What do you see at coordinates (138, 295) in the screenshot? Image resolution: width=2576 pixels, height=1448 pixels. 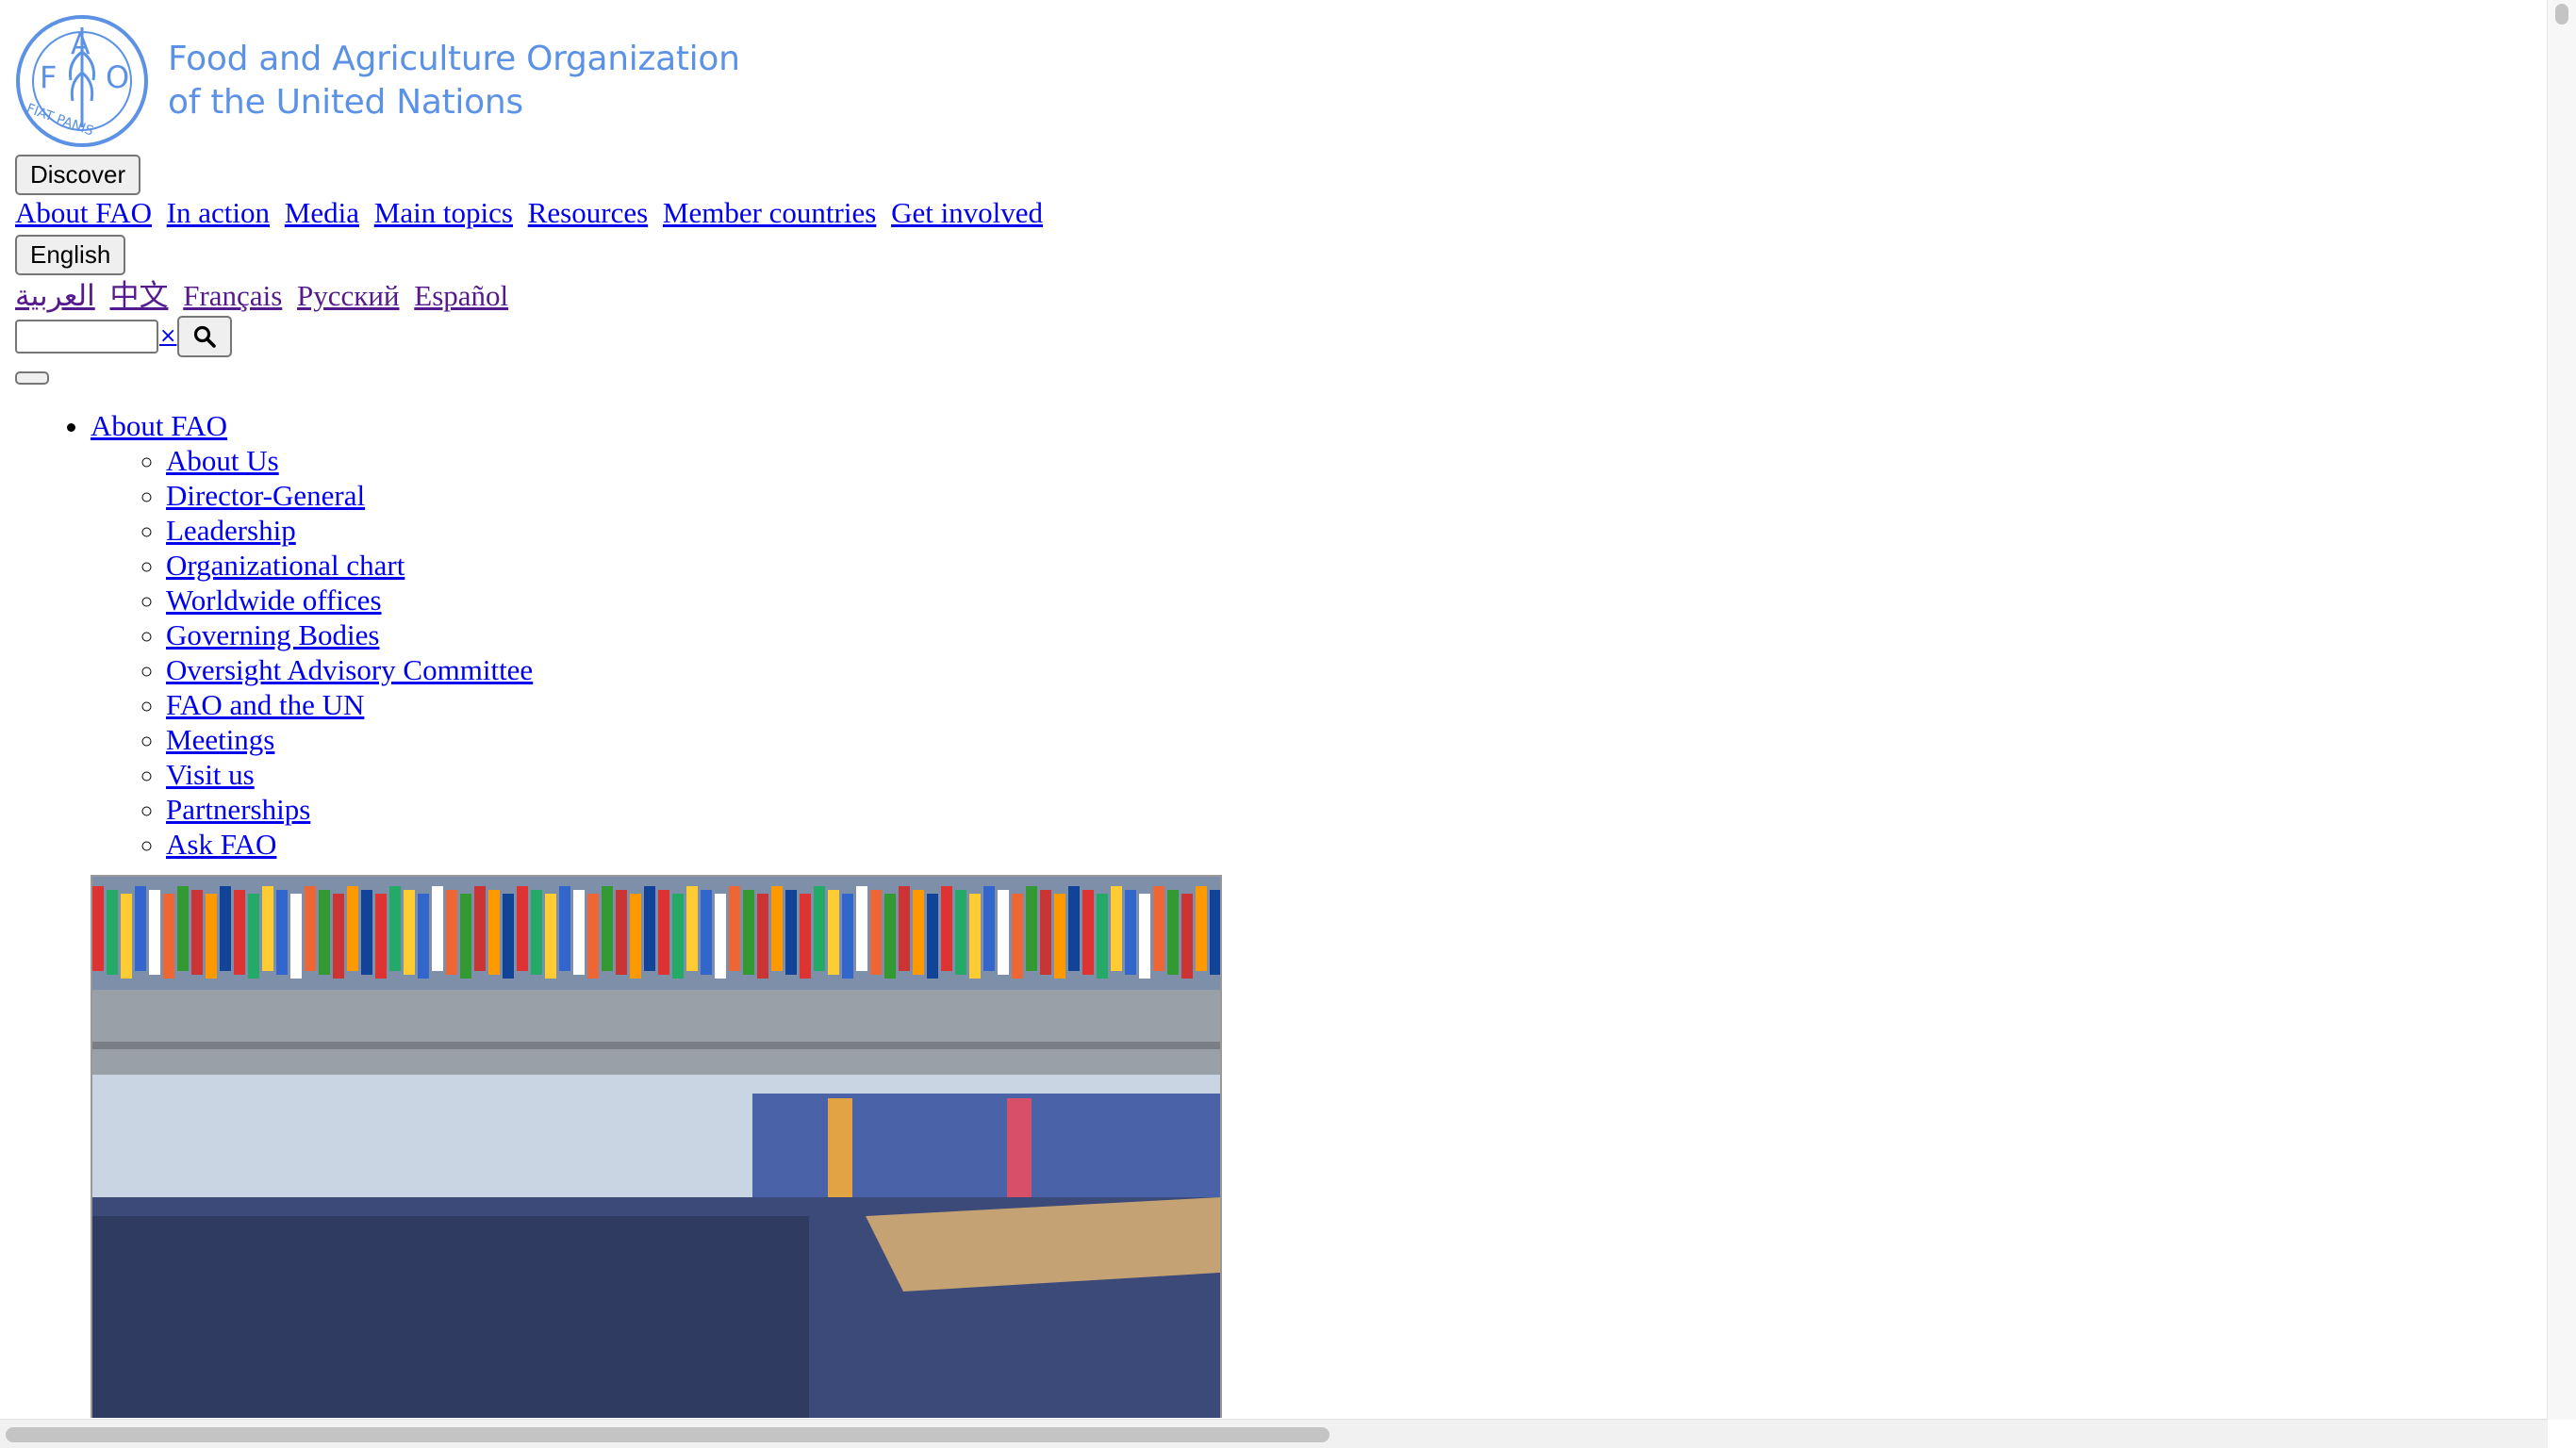 I see `language-chinese: 中文` at bounding box center [138, 295].